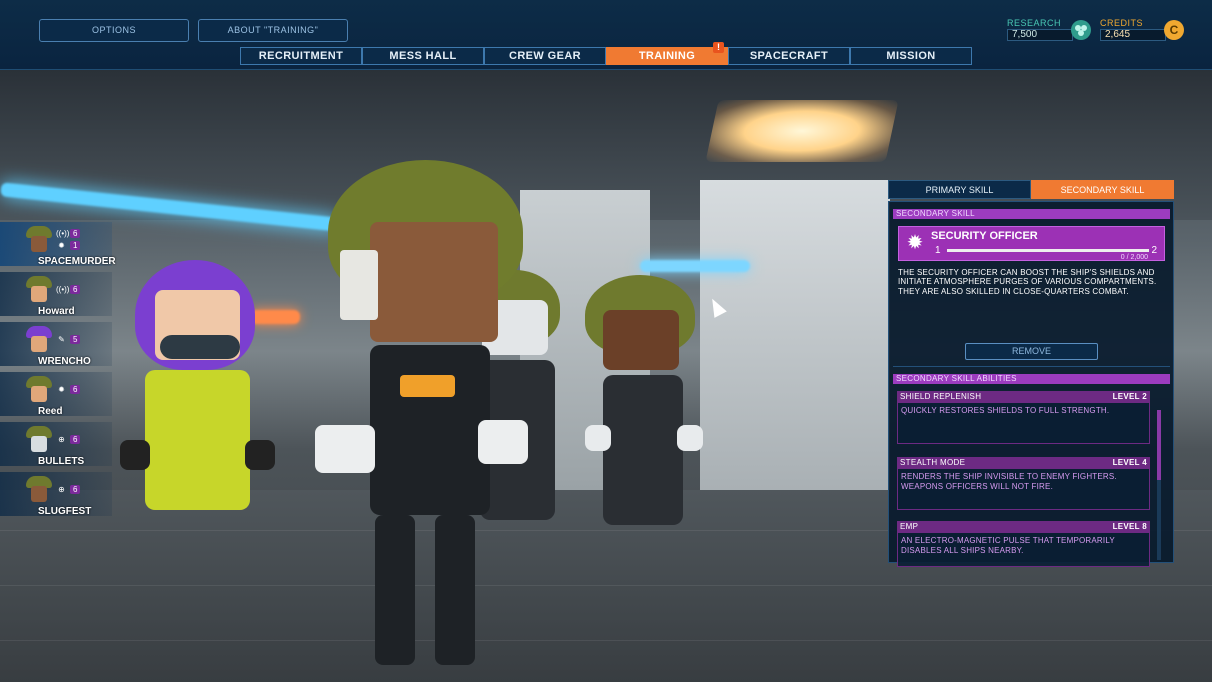 This screenshot has width=1212, height=682. What do you see at coordinates (795, 335) in the screenshot?
I see `wall-panel` at bounding box center [795, 335].